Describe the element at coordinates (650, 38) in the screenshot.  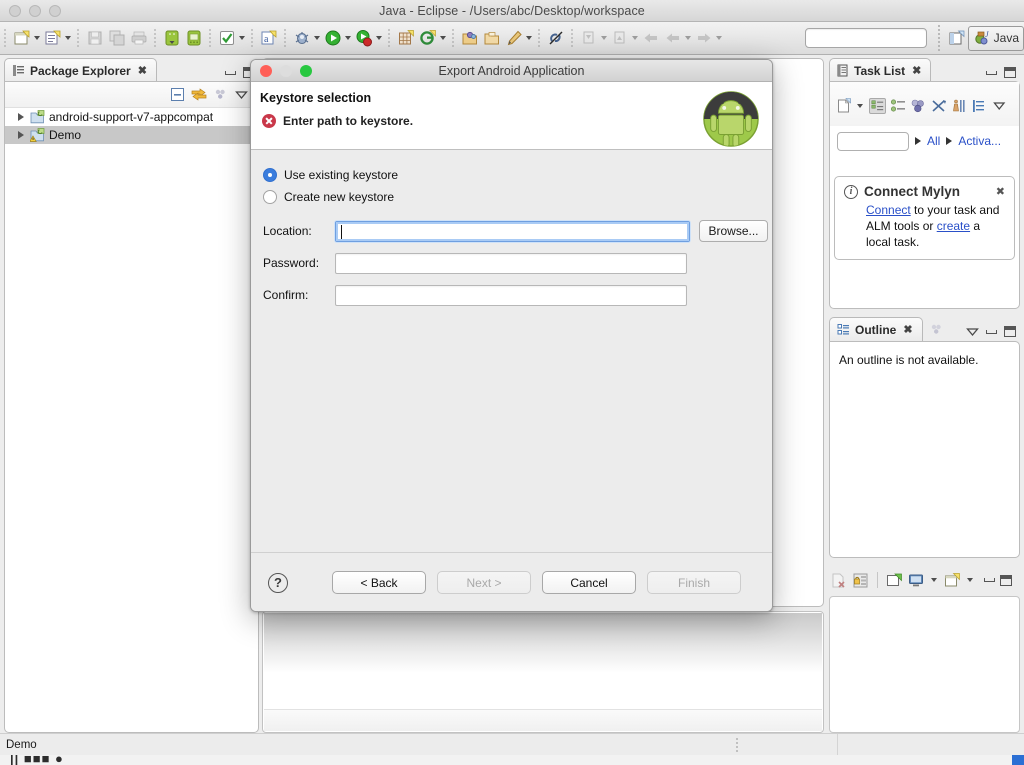
I see `back-icon` at that location.